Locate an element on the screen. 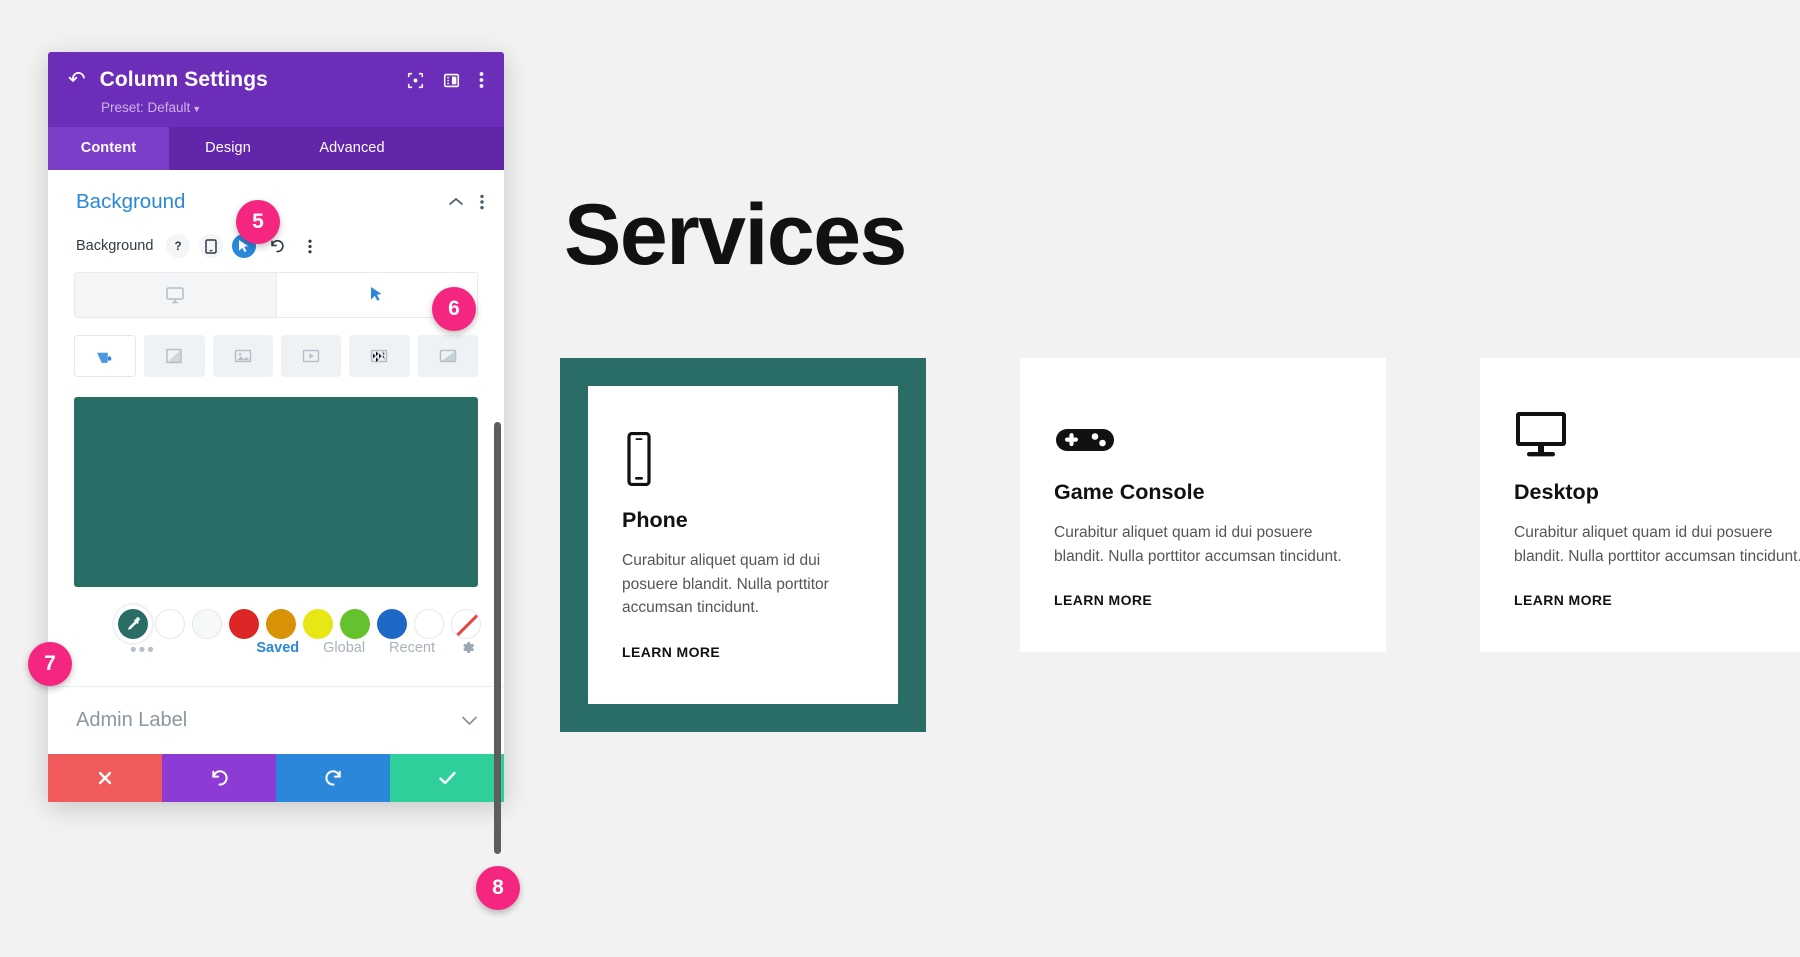 The width and height of the screenshot is (1800, 957). background-video-type is located at coordinates (311, 356).